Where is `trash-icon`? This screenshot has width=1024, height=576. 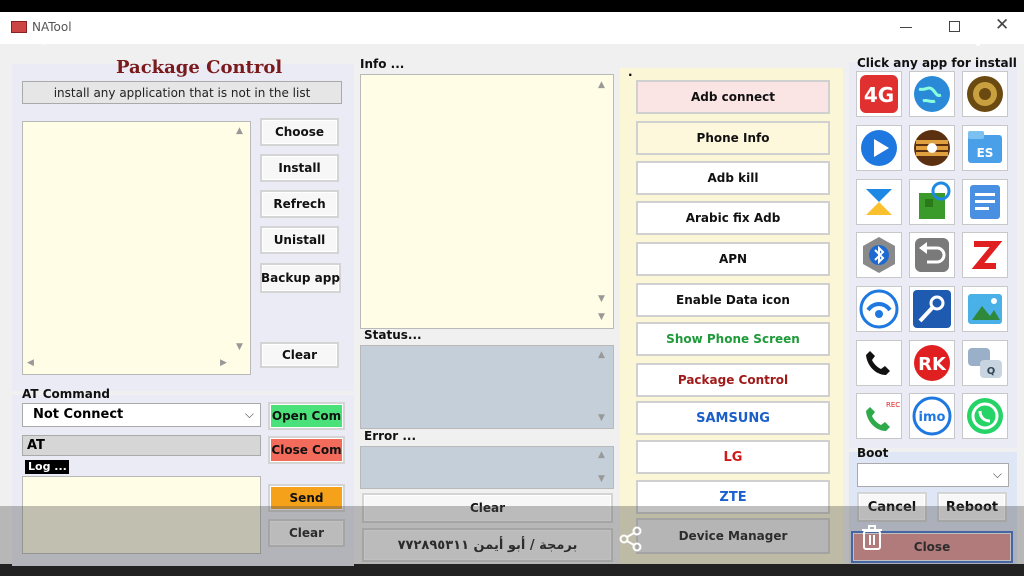 trash-icon is located at coordinates (872, 538).